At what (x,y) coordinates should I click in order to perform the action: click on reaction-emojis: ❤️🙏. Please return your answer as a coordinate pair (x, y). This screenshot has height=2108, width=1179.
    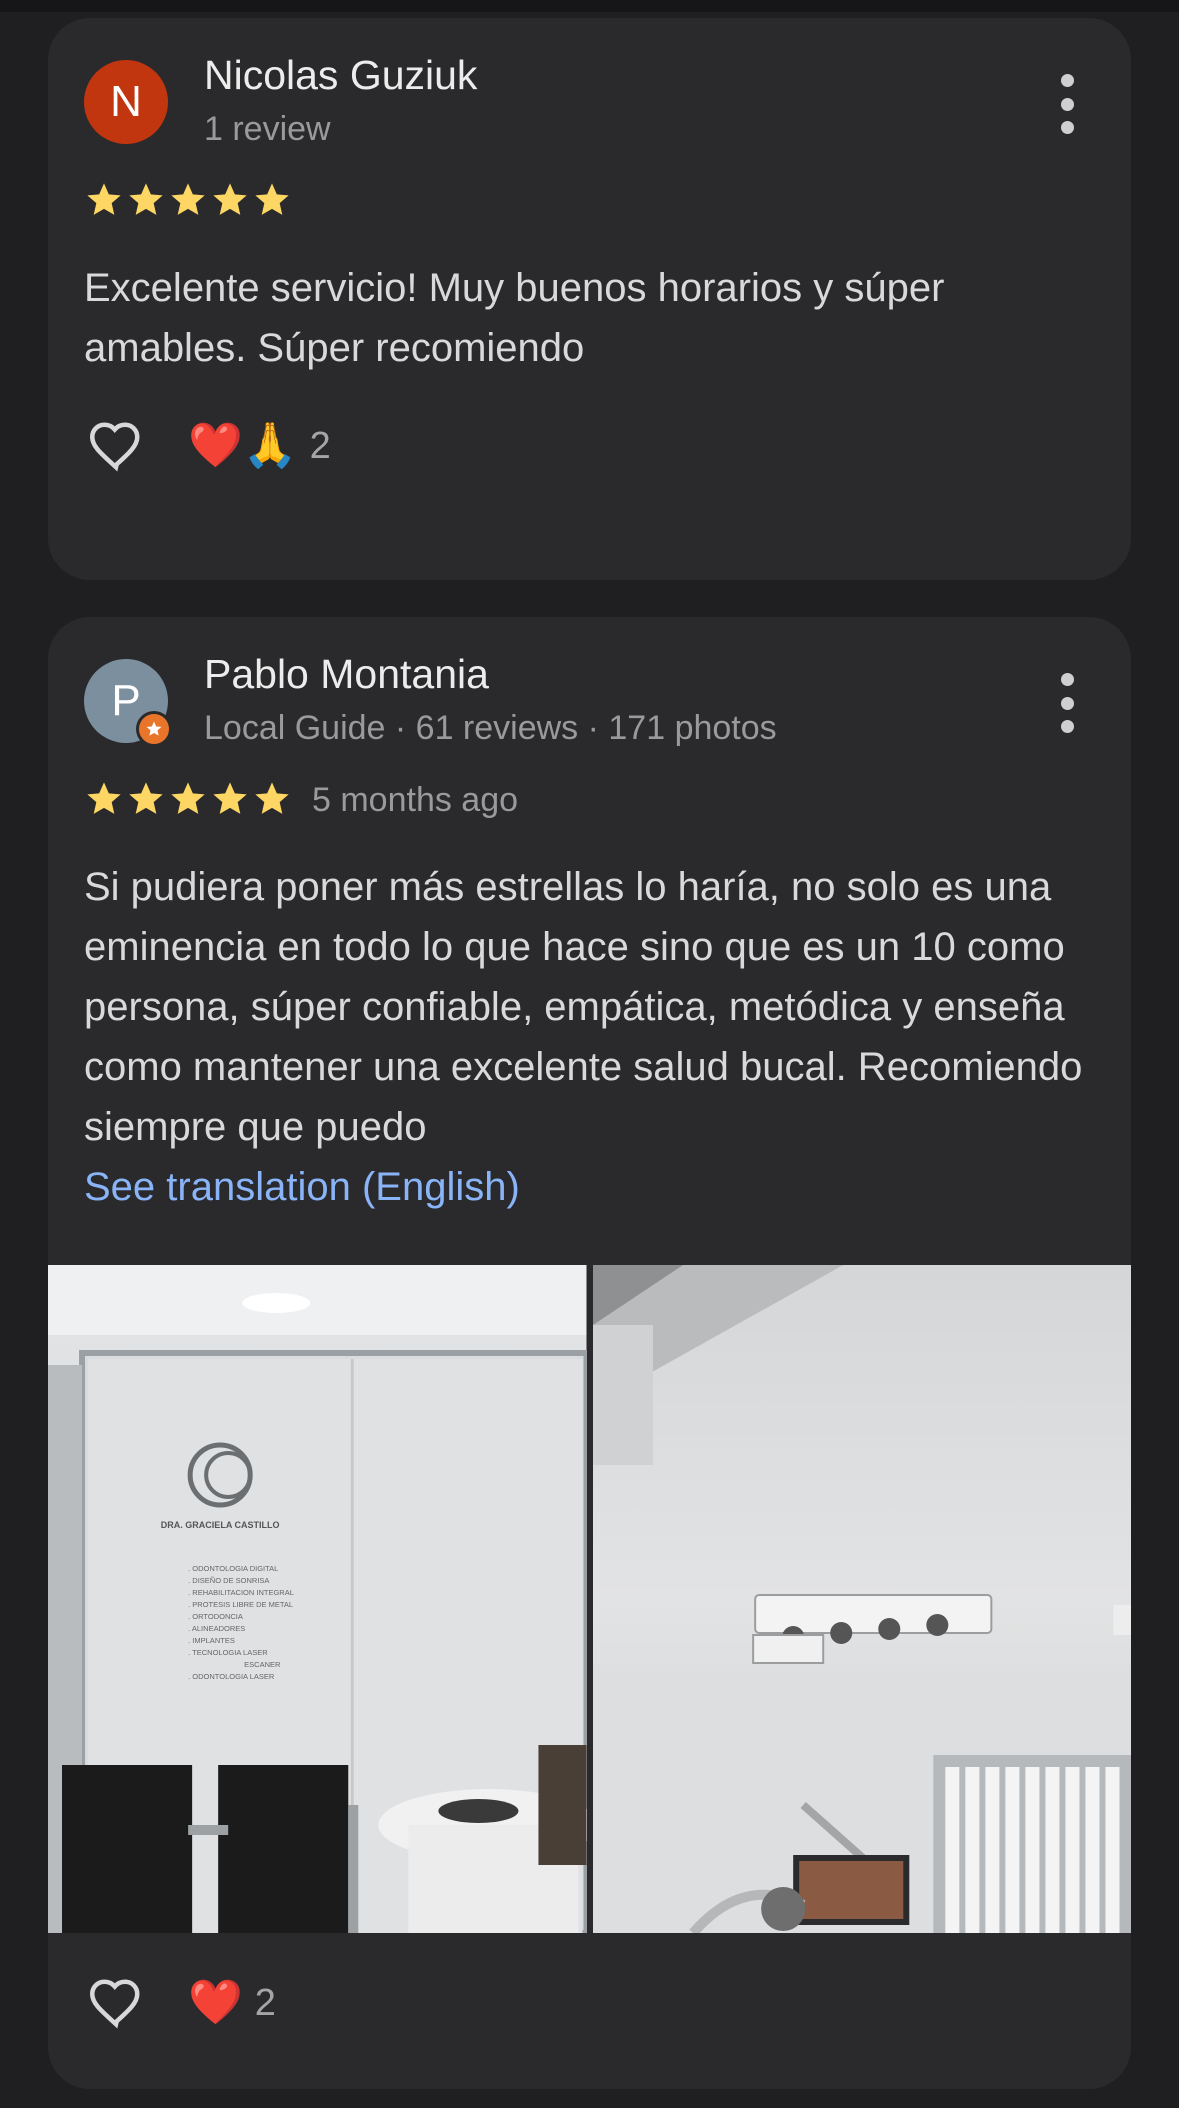
    Looking at the image, I should click on (243, 445).